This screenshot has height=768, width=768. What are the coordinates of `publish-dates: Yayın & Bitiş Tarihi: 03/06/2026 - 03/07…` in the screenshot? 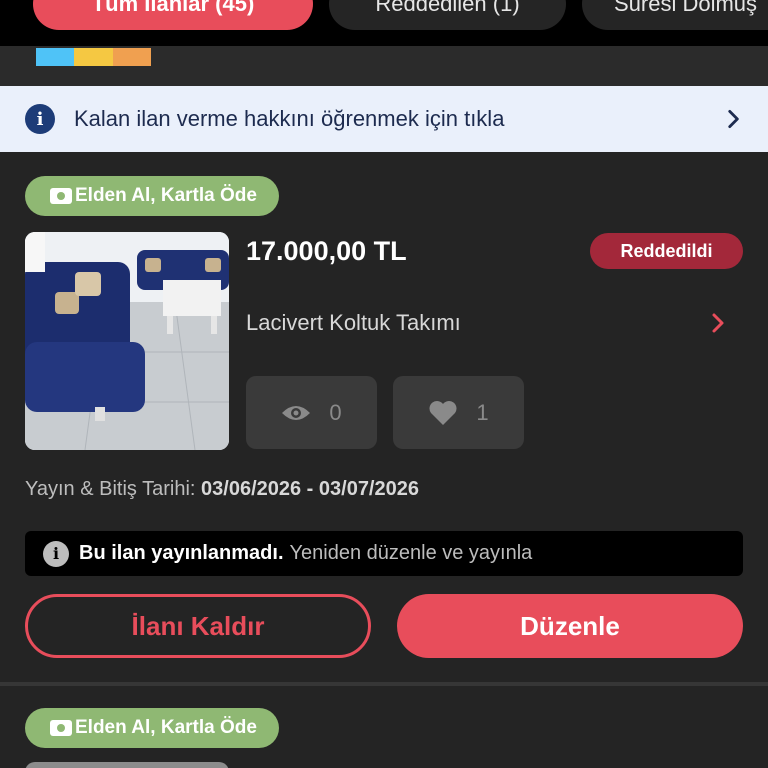 It's located at (222, 489).